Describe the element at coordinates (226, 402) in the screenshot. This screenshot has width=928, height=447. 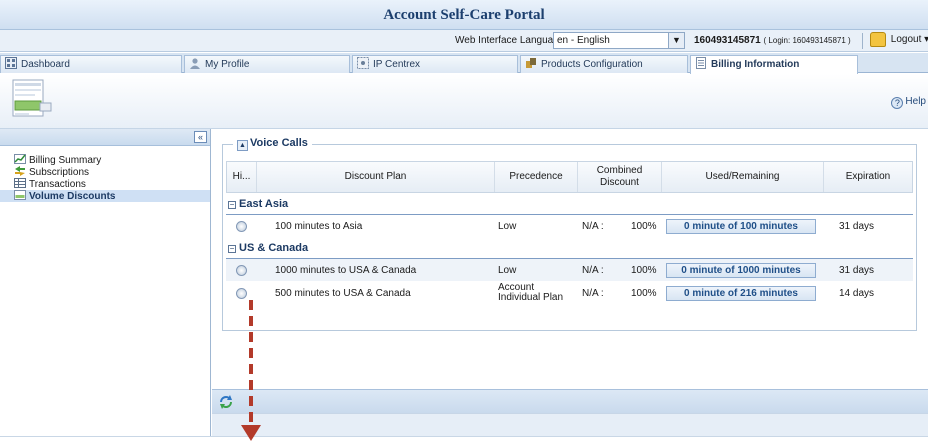
I see `refresh-icon` at that location.